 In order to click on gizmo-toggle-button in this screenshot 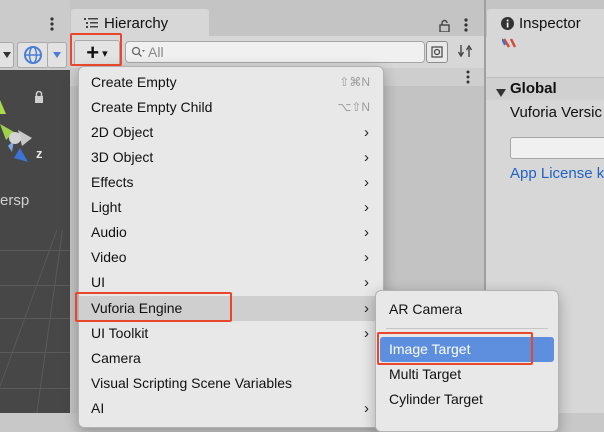, I will do `click(33, 55)`.